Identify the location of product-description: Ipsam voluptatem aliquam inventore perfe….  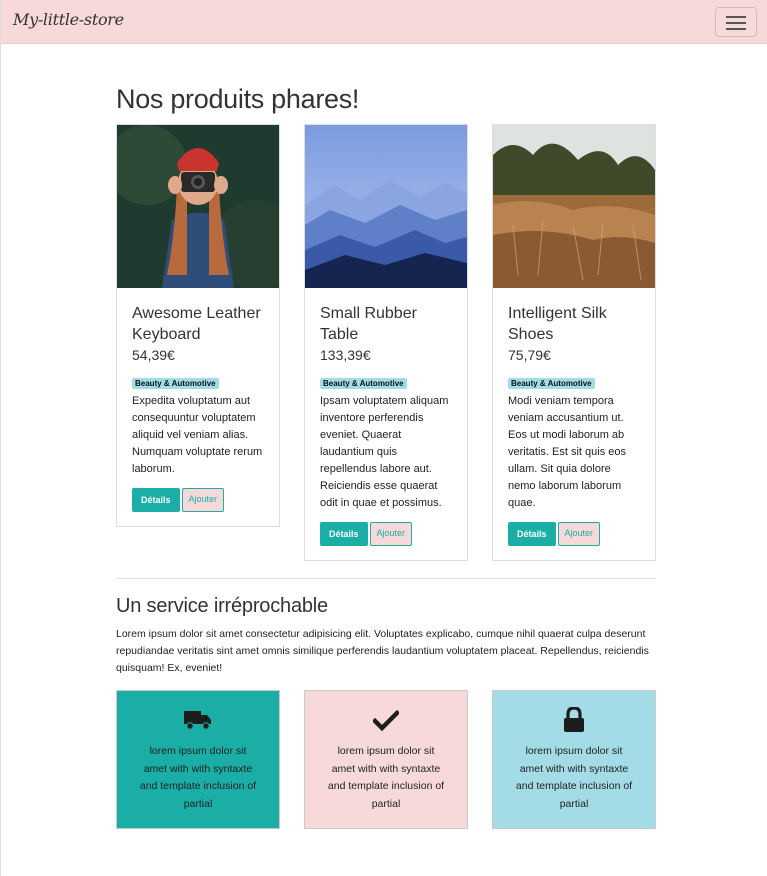
(384, 452).